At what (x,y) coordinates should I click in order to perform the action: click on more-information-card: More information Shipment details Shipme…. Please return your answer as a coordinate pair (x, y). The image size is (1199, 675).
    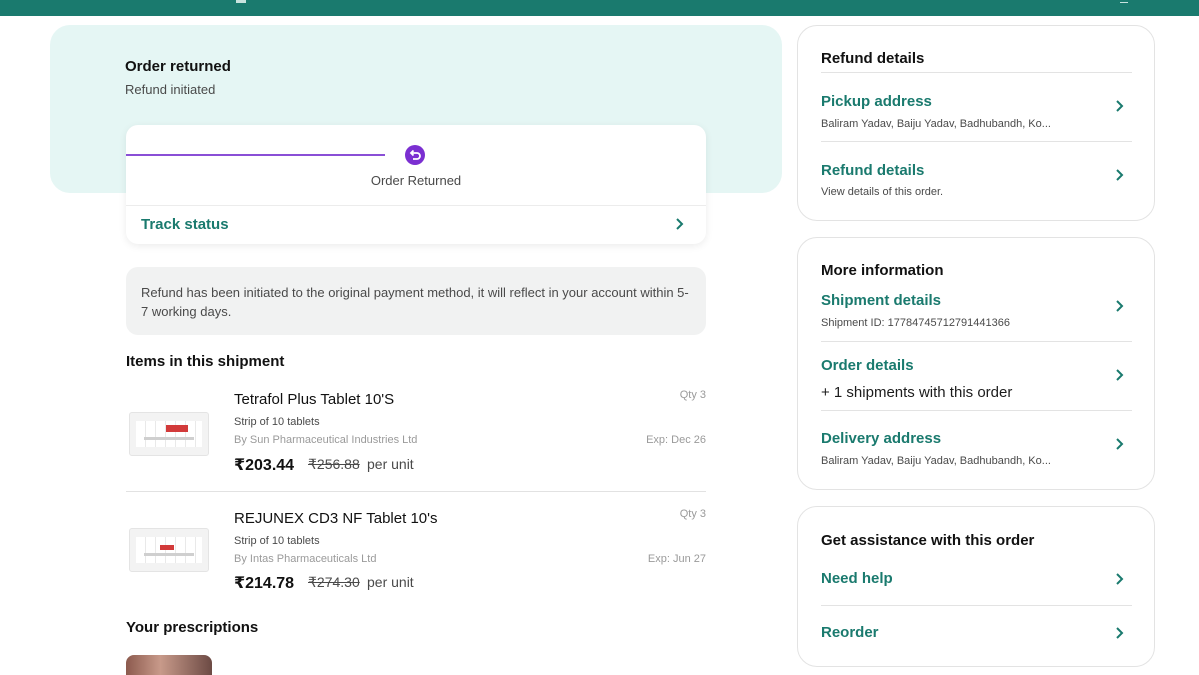
    Looking at the image, I should click on (976, 363).